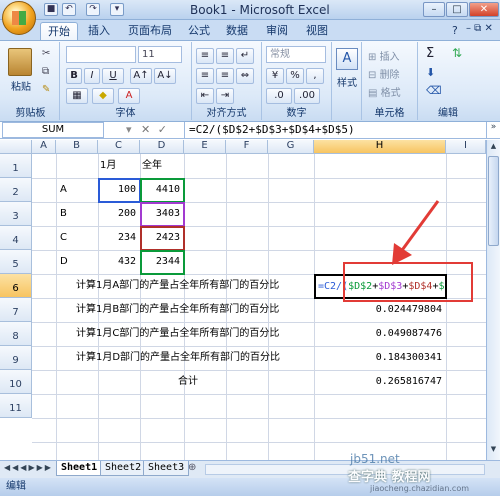  Describe the element at coordinates (457, 9) in the screenshot. I see `maximize-button: □` at that location.